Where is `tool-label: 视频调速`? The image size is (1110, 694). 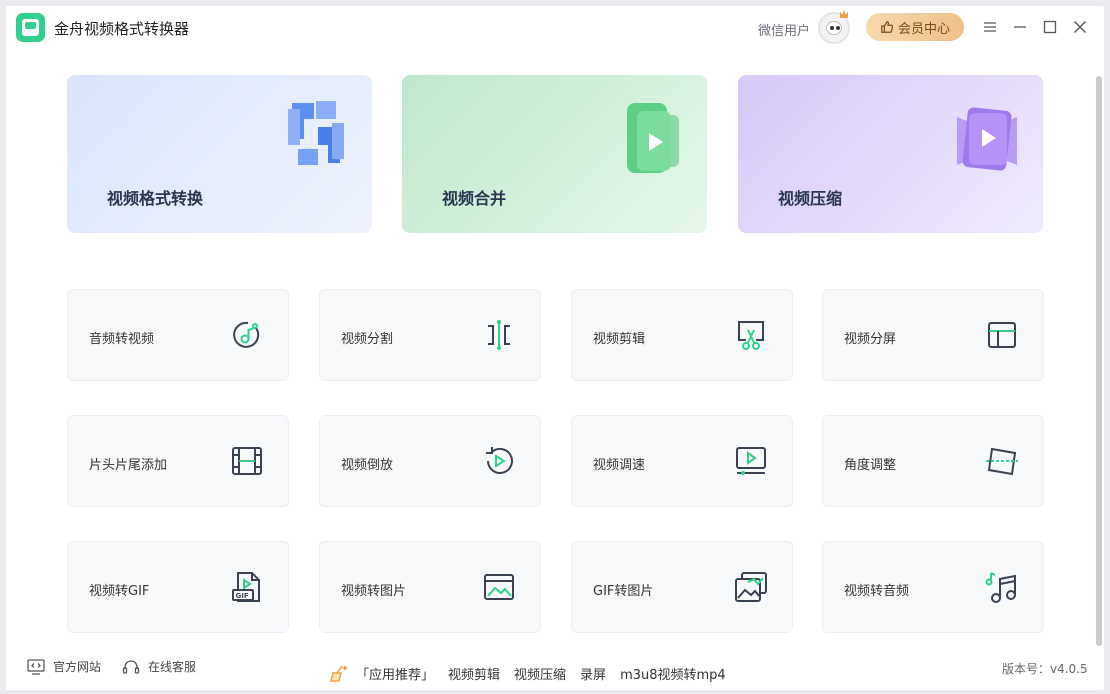
tool-label: 视频调速 is located at coordinates (619, 465).